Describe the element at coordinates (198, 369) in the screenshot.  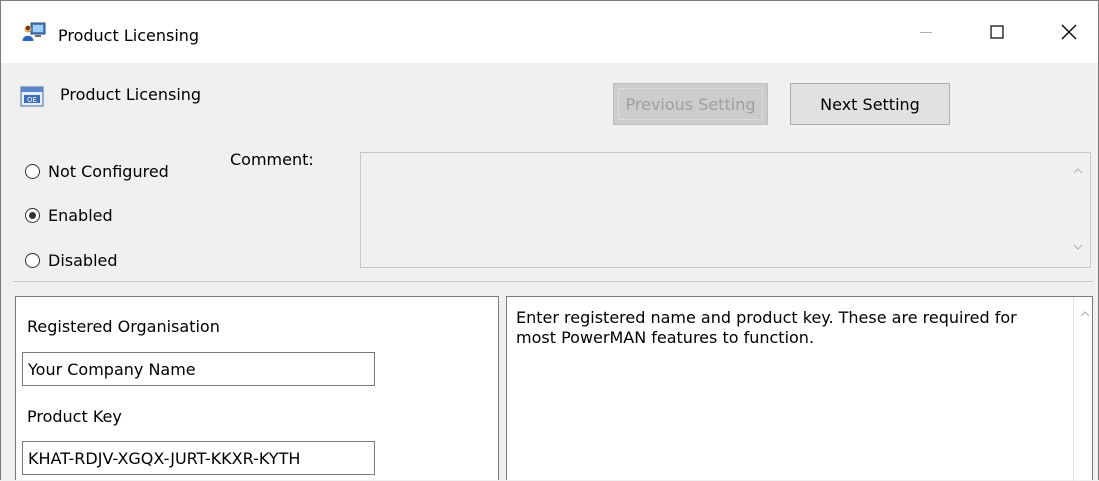
I see `registered-organisation-field` at that location.